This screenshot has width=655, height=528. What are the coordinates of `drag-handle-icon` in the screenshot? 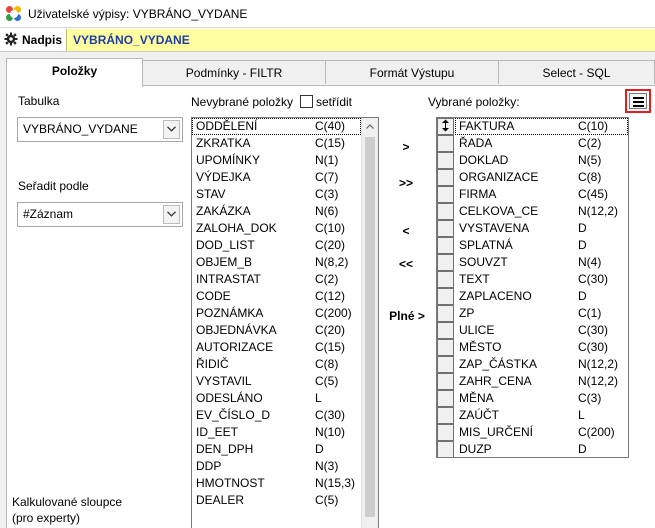 It's located at (445, 126).